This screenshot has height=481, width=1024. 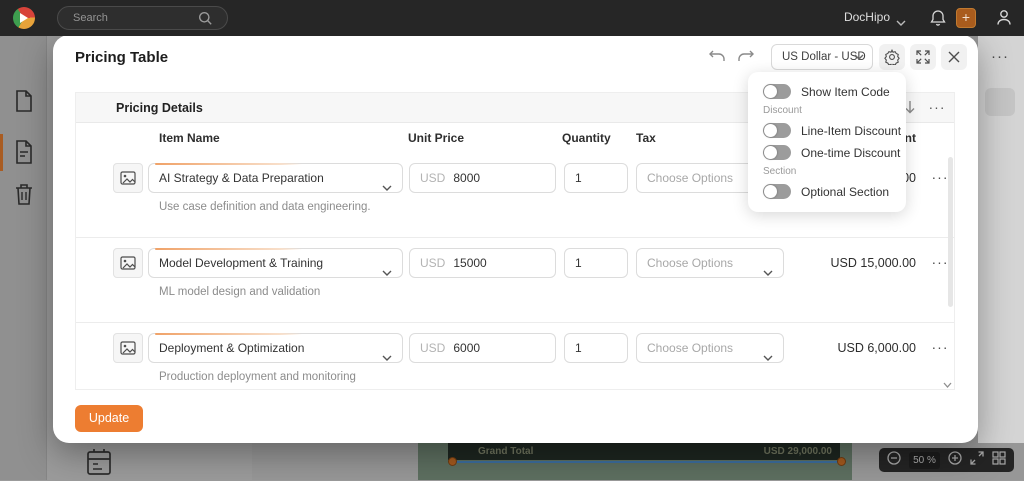 I want to click on unit-price-input: USD 15000, so click(x=482, y=263).